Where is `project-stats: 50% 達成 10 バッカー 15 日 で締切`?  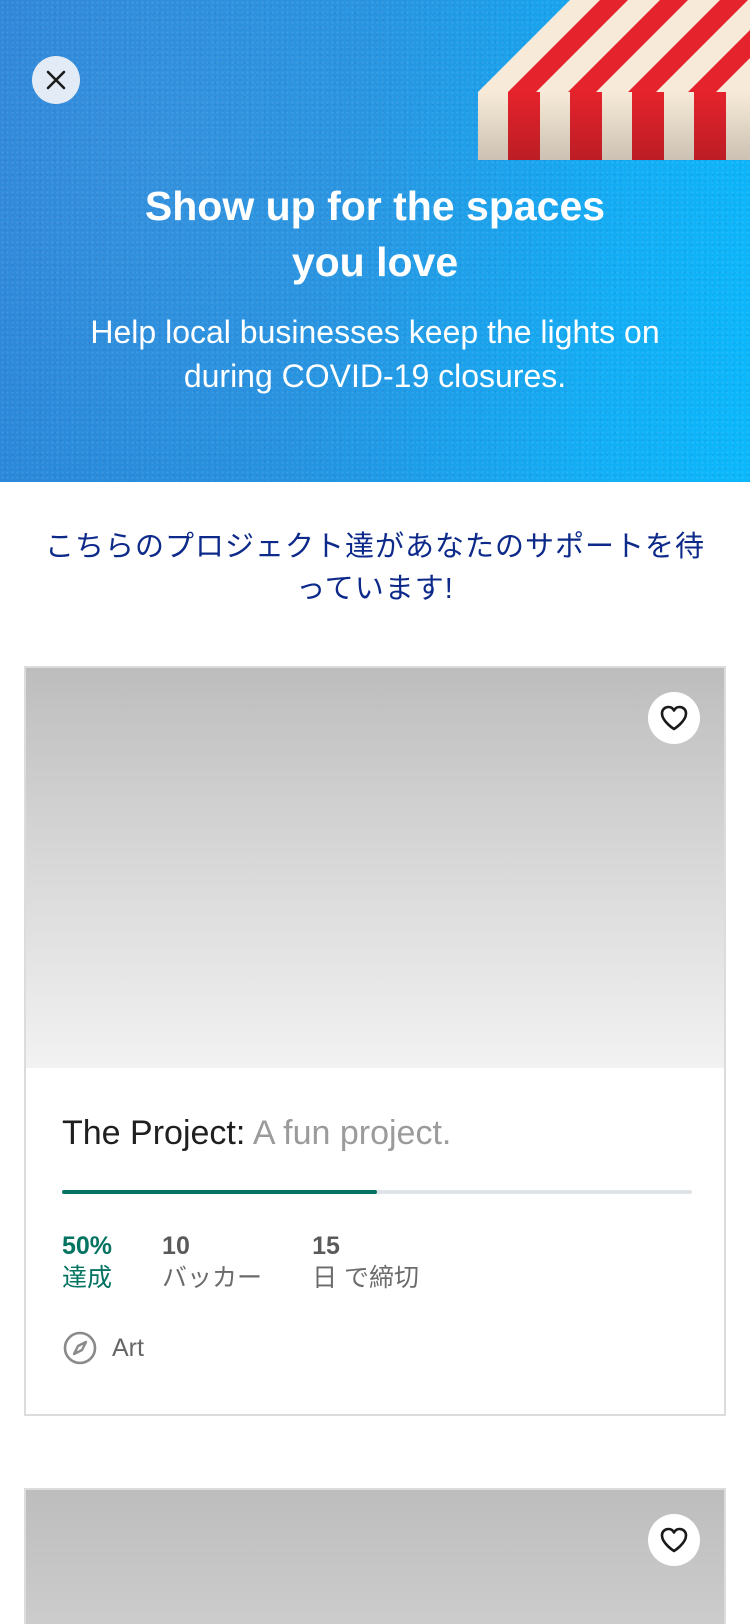
project-stats: 50% 達成 10 バッカー 15 日 で締切 is located at coordinates (265, 1262).